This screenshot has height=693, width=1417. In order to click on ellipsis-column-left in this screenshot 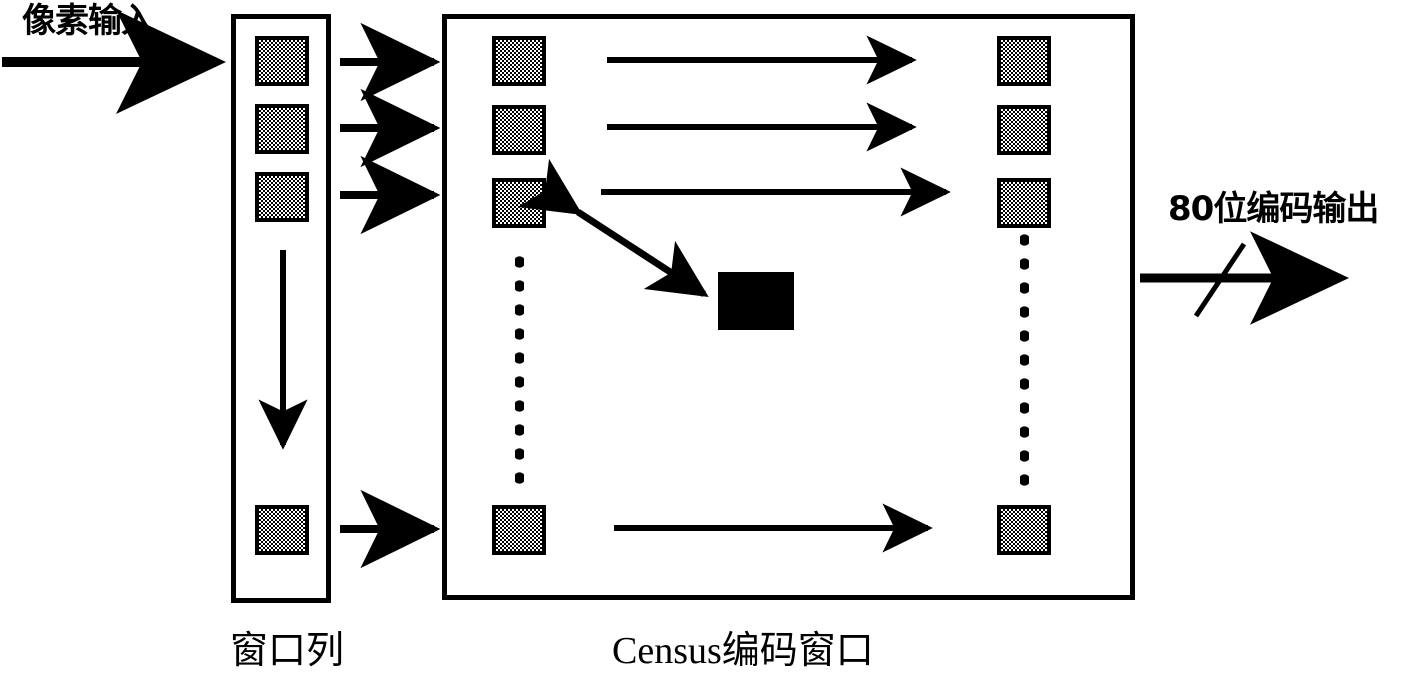, I will do `click(519, 369)`.